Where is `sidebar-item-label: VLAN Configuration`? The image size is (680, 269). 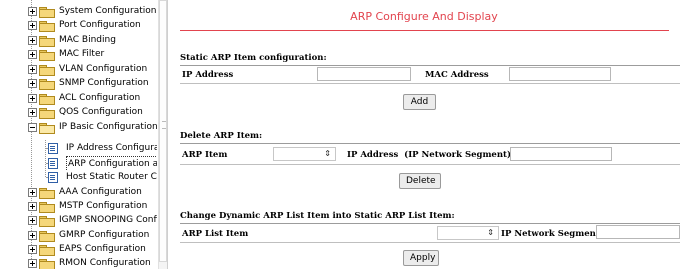 sidebar-item-label: VLAN Configuration is located at coordinates (103, 69).